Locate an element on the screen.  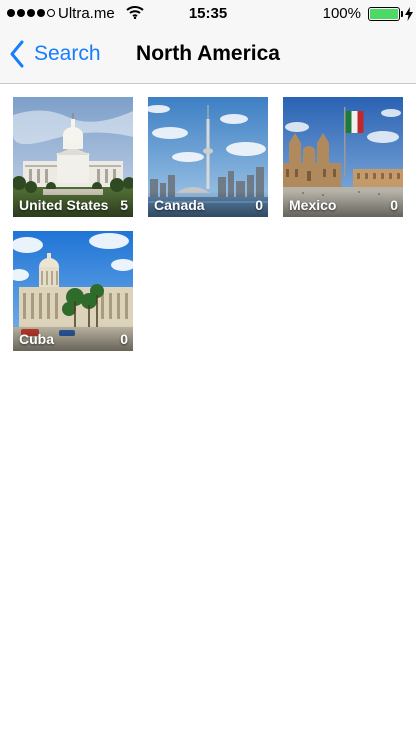
country-name: Cuba is located at coordinates (36, 339).